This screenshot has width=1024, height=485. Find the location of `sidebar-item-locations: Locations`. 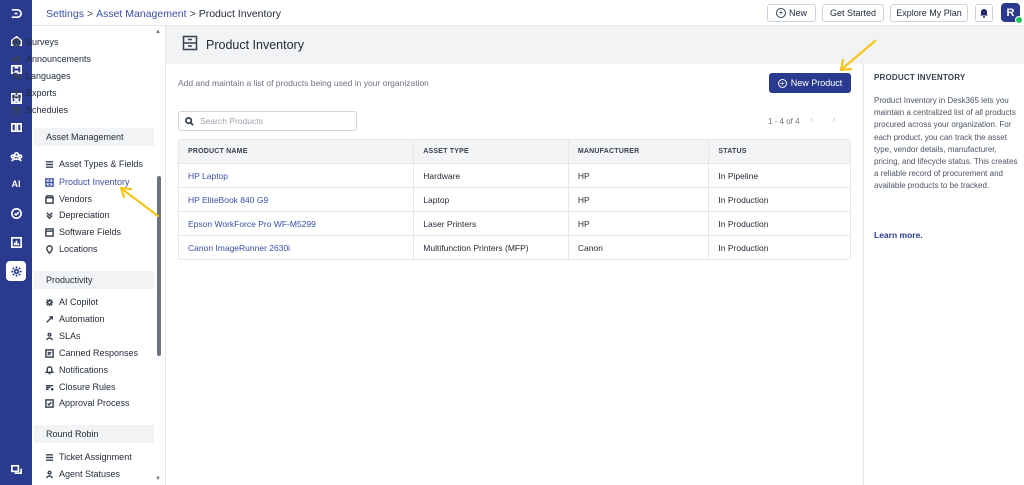

sidebar-item-locations: Locations is located at coordinates (71, 249).